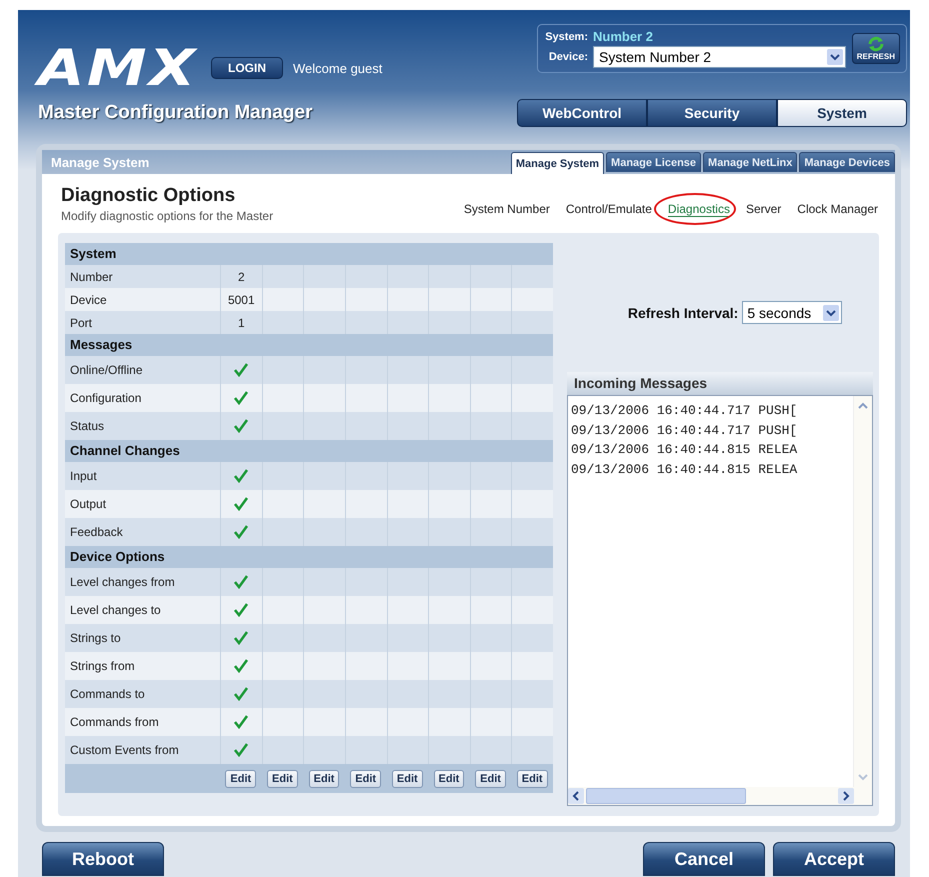 This screenshot has height=877, width=929. Describe the element at coordinates (114, 722) in the screenshot. I see `table-cell-text: Commands from` at that location.